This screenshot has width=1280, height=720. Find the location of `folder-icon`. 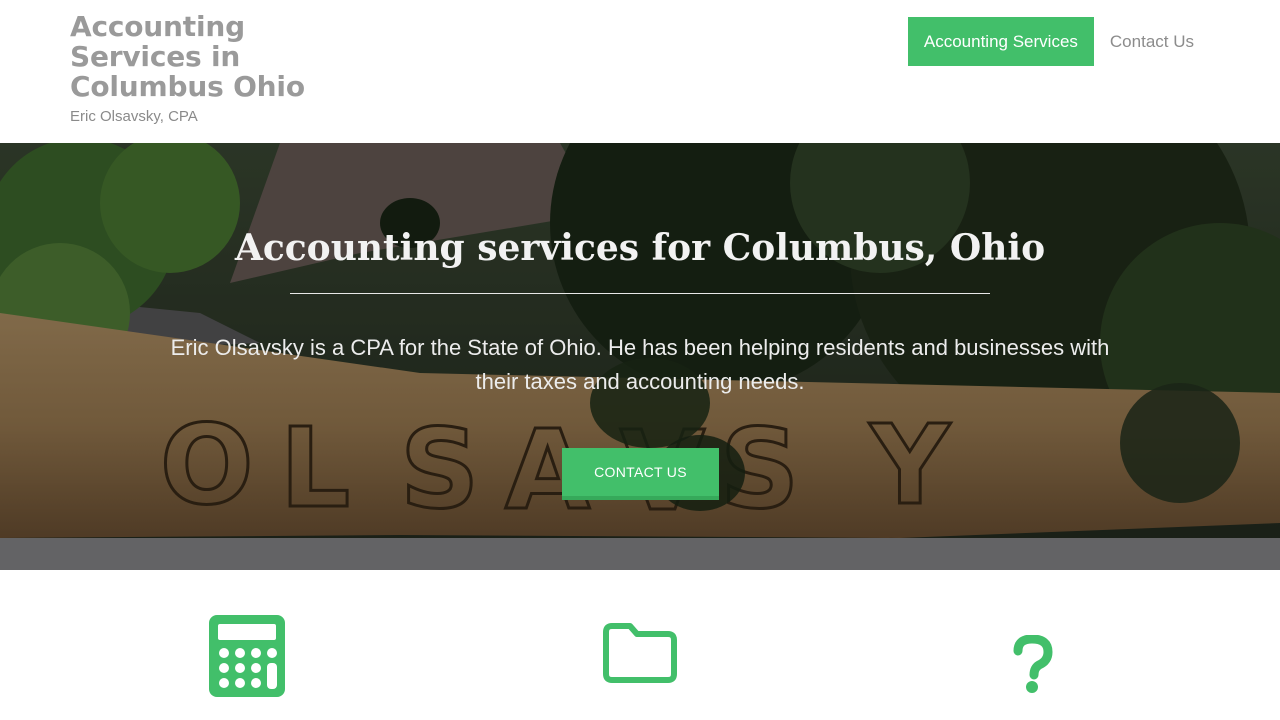

folder-icon is located at coordinates (640, 653).